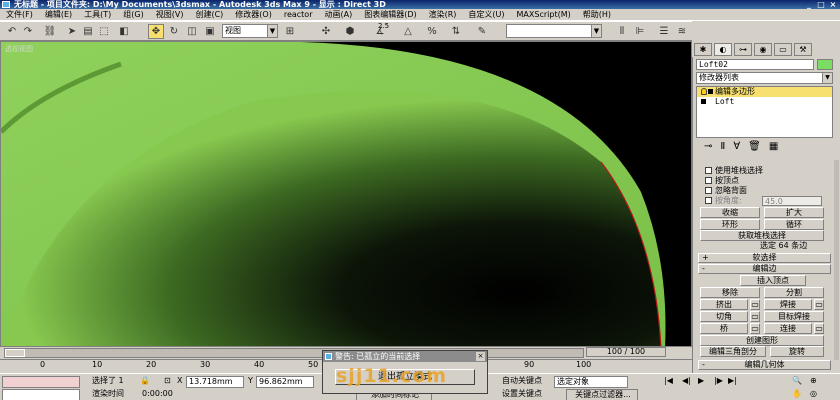 Image resolution: width=840 pixels, height=400 pixels. Describe the element at coordinates (432, 31) in the screenshot. I see `percent-snap-icon: %` at that location.